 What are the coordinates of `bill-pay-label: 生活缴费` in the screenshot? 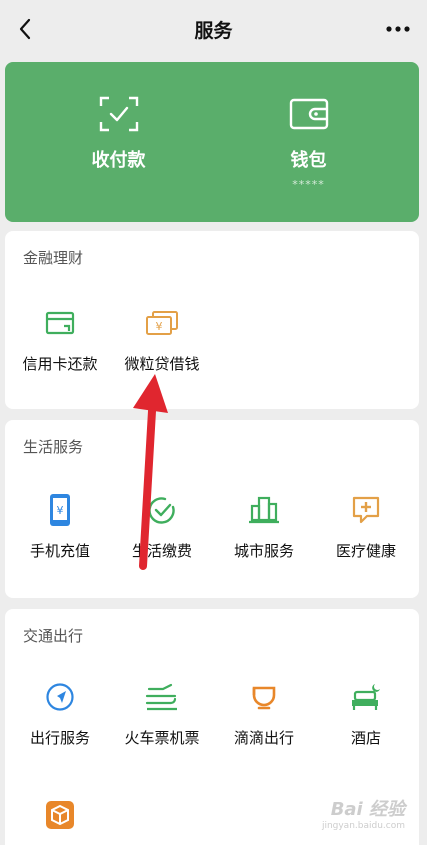 It's located at (161, 551).